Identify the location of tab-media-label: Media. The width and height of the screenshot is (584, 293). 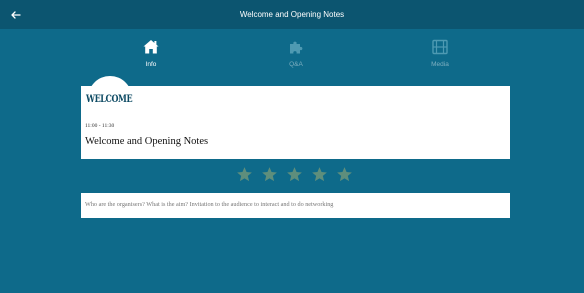
(440, 64).